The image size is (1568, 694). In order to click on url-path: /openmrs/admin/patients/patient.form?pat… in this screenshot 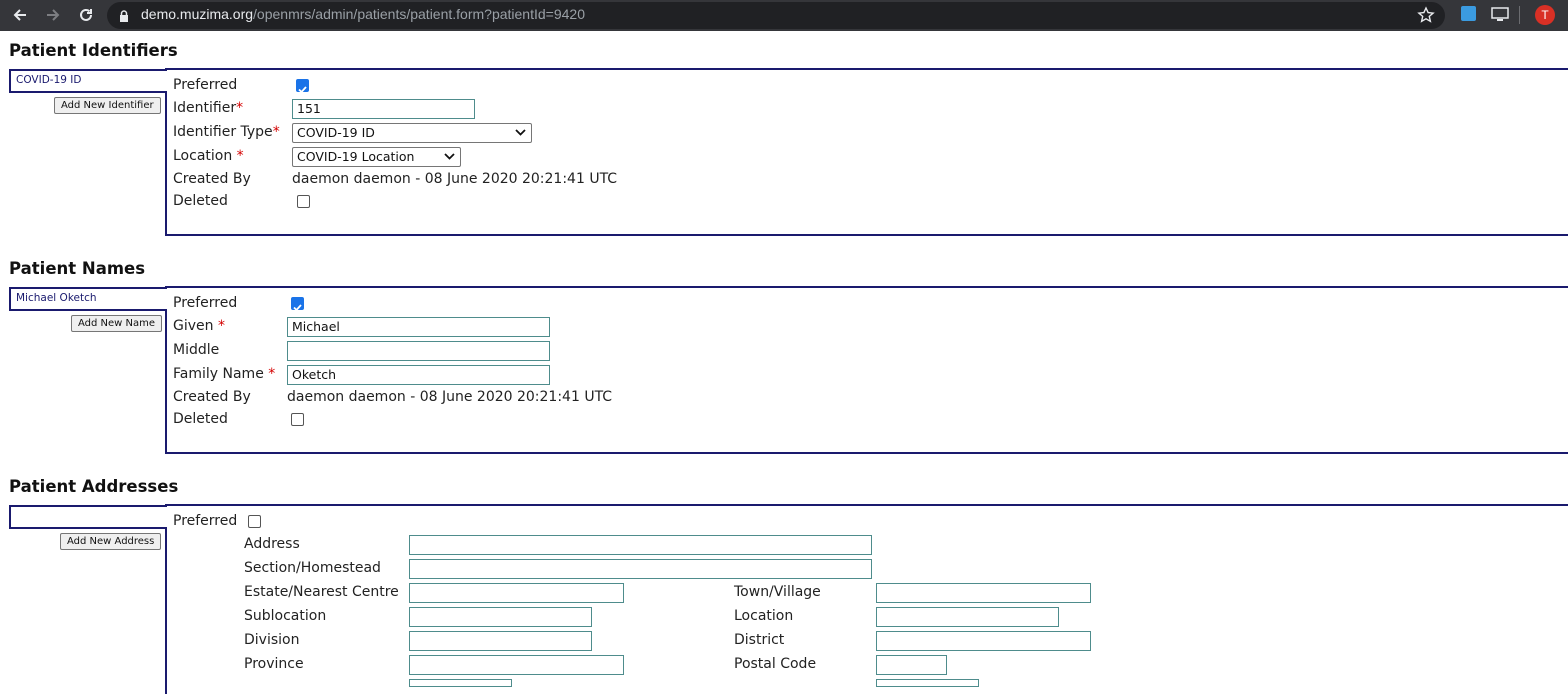, I will do `click(419, 14)`.